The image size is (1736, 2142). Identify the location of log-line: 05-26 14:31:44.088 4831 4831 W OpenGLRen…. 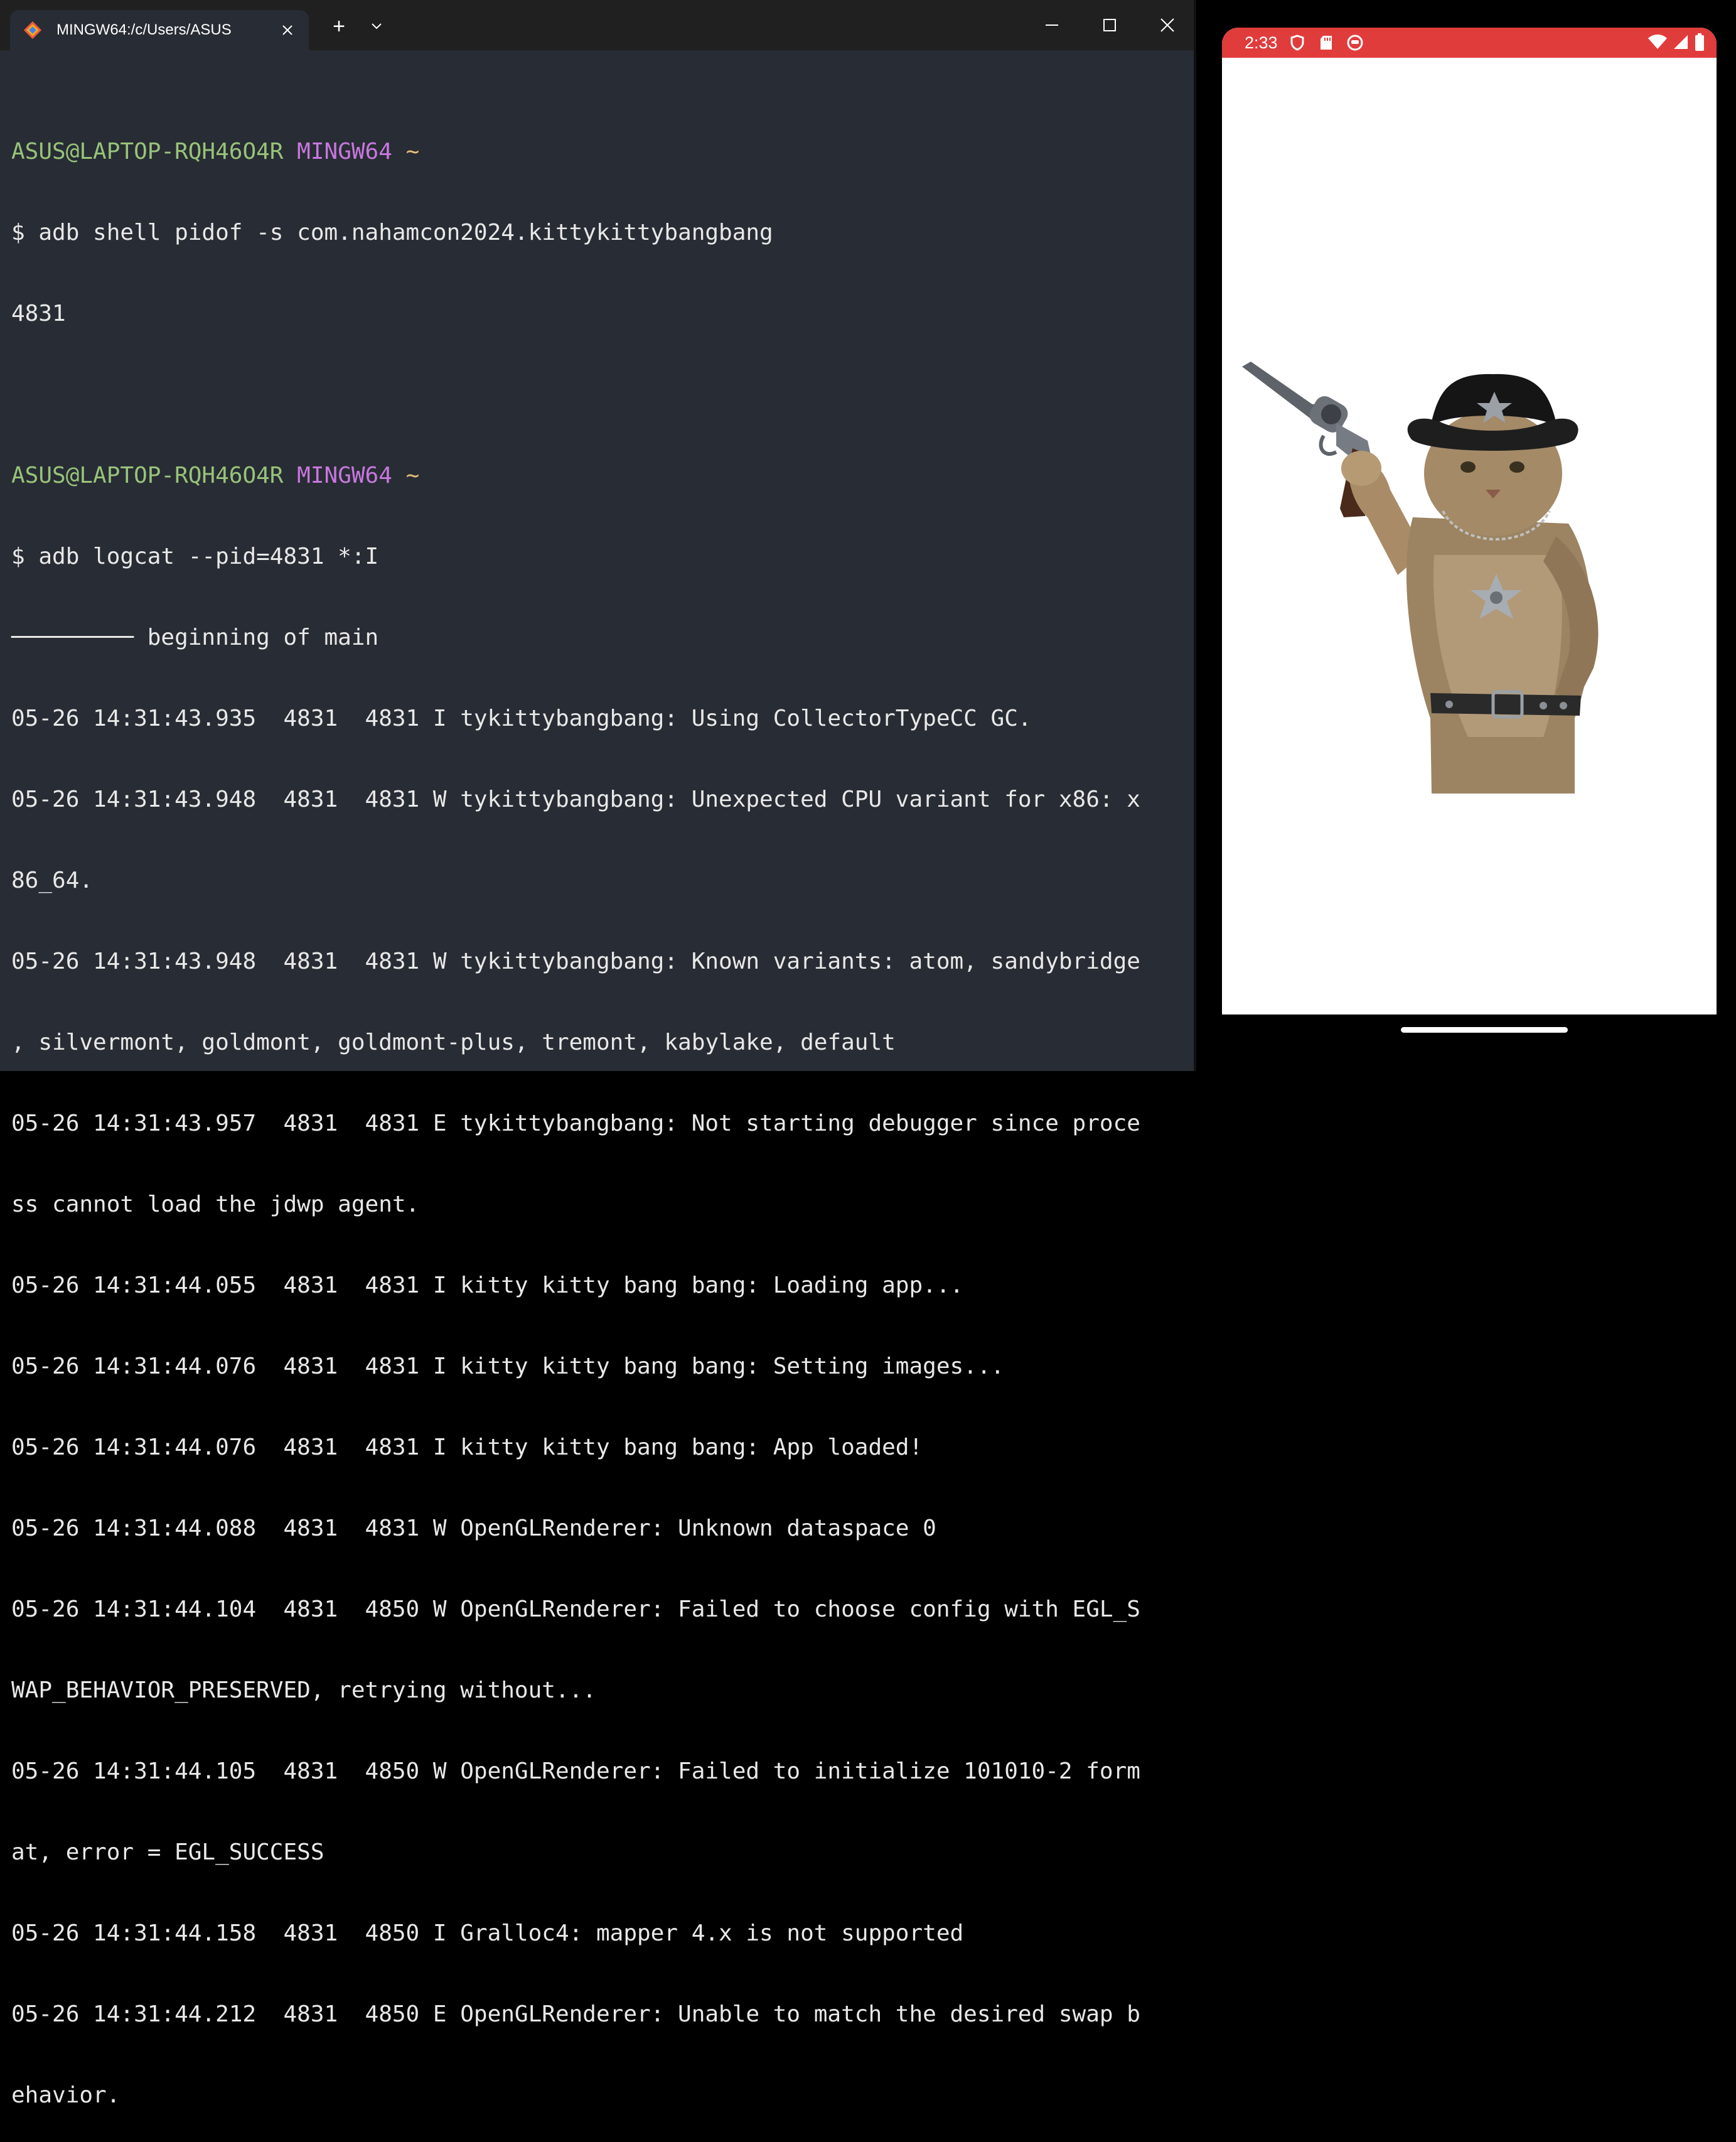
(473, 1528).